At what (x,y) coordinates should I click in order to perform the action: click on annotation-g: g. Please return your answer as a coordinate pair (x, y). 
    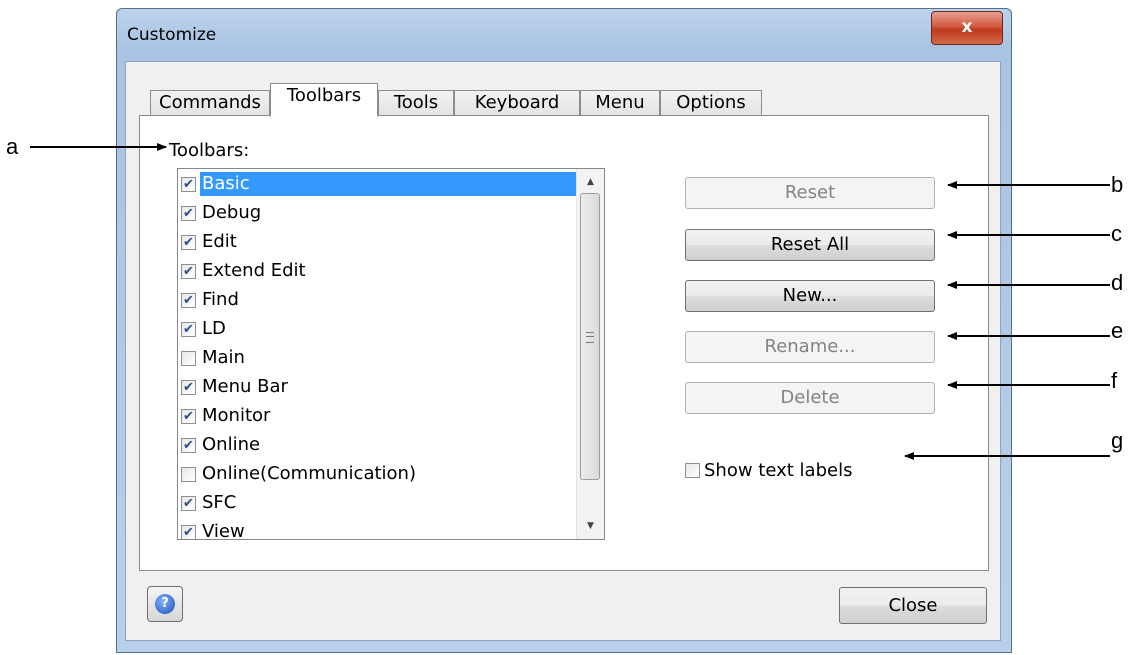
    Looking at the image, I should click on (1117, 440).